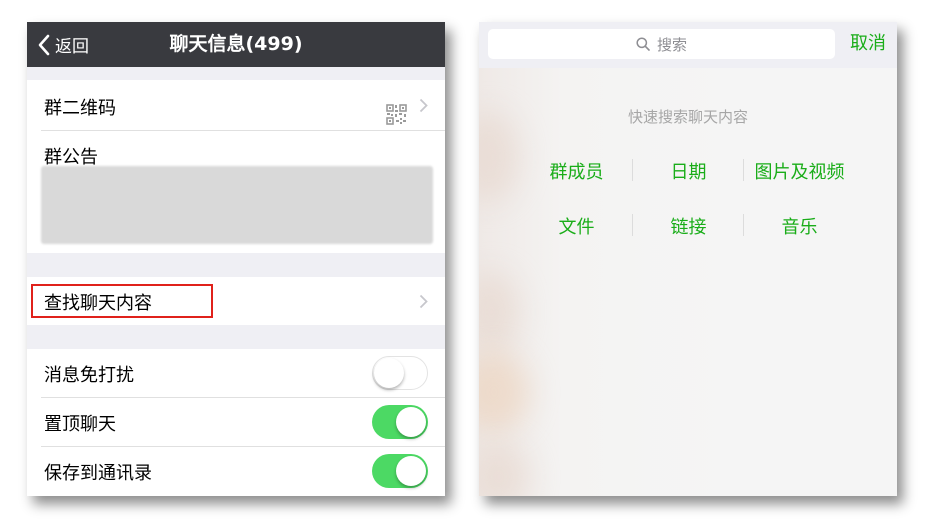 The image size is (926, 530). I want to click on save-to-contacts-toggle, so click(400, 471).